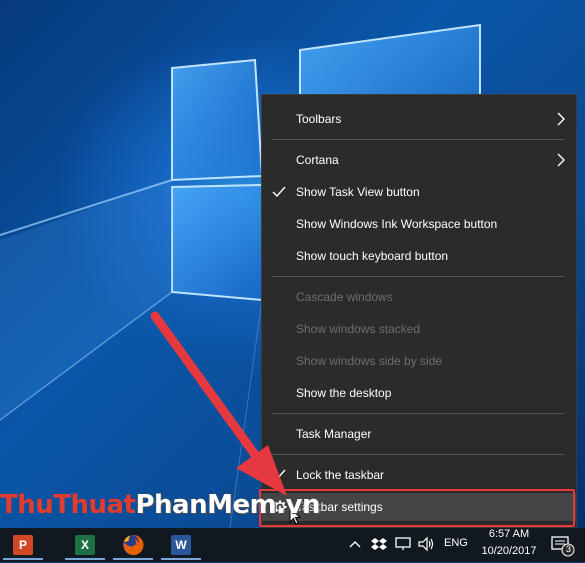 Image resolution: width=585 pixels, height=563 pixels. Describe the element at coordinates (379, 544) in the screenshot. I see `dropbox-icon` at that location.